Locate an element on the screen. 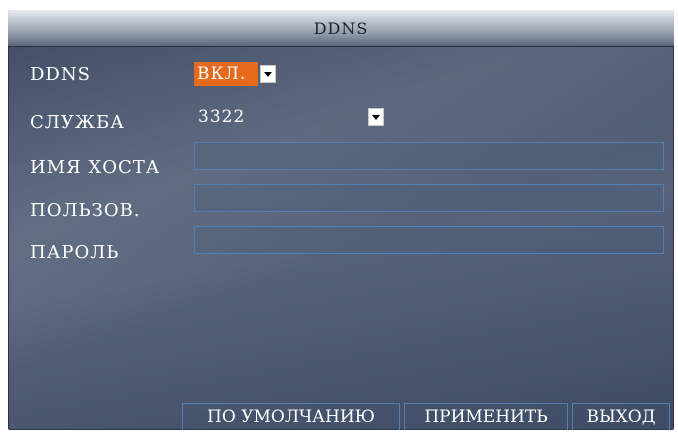 This screenshot has width=678, height=432. hostname-field is located at coordinates (429, 156).